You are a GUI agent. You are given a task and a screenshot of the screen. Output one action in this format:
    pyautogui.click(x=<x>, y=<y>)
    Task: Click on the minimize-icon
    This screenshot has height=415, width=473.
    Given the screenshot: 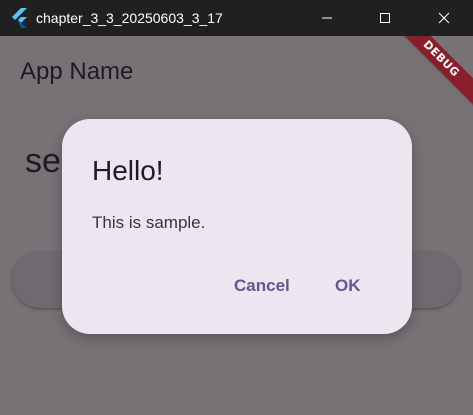 What is the action you would take?
    pyautogui.click(x=327, y=18)
    